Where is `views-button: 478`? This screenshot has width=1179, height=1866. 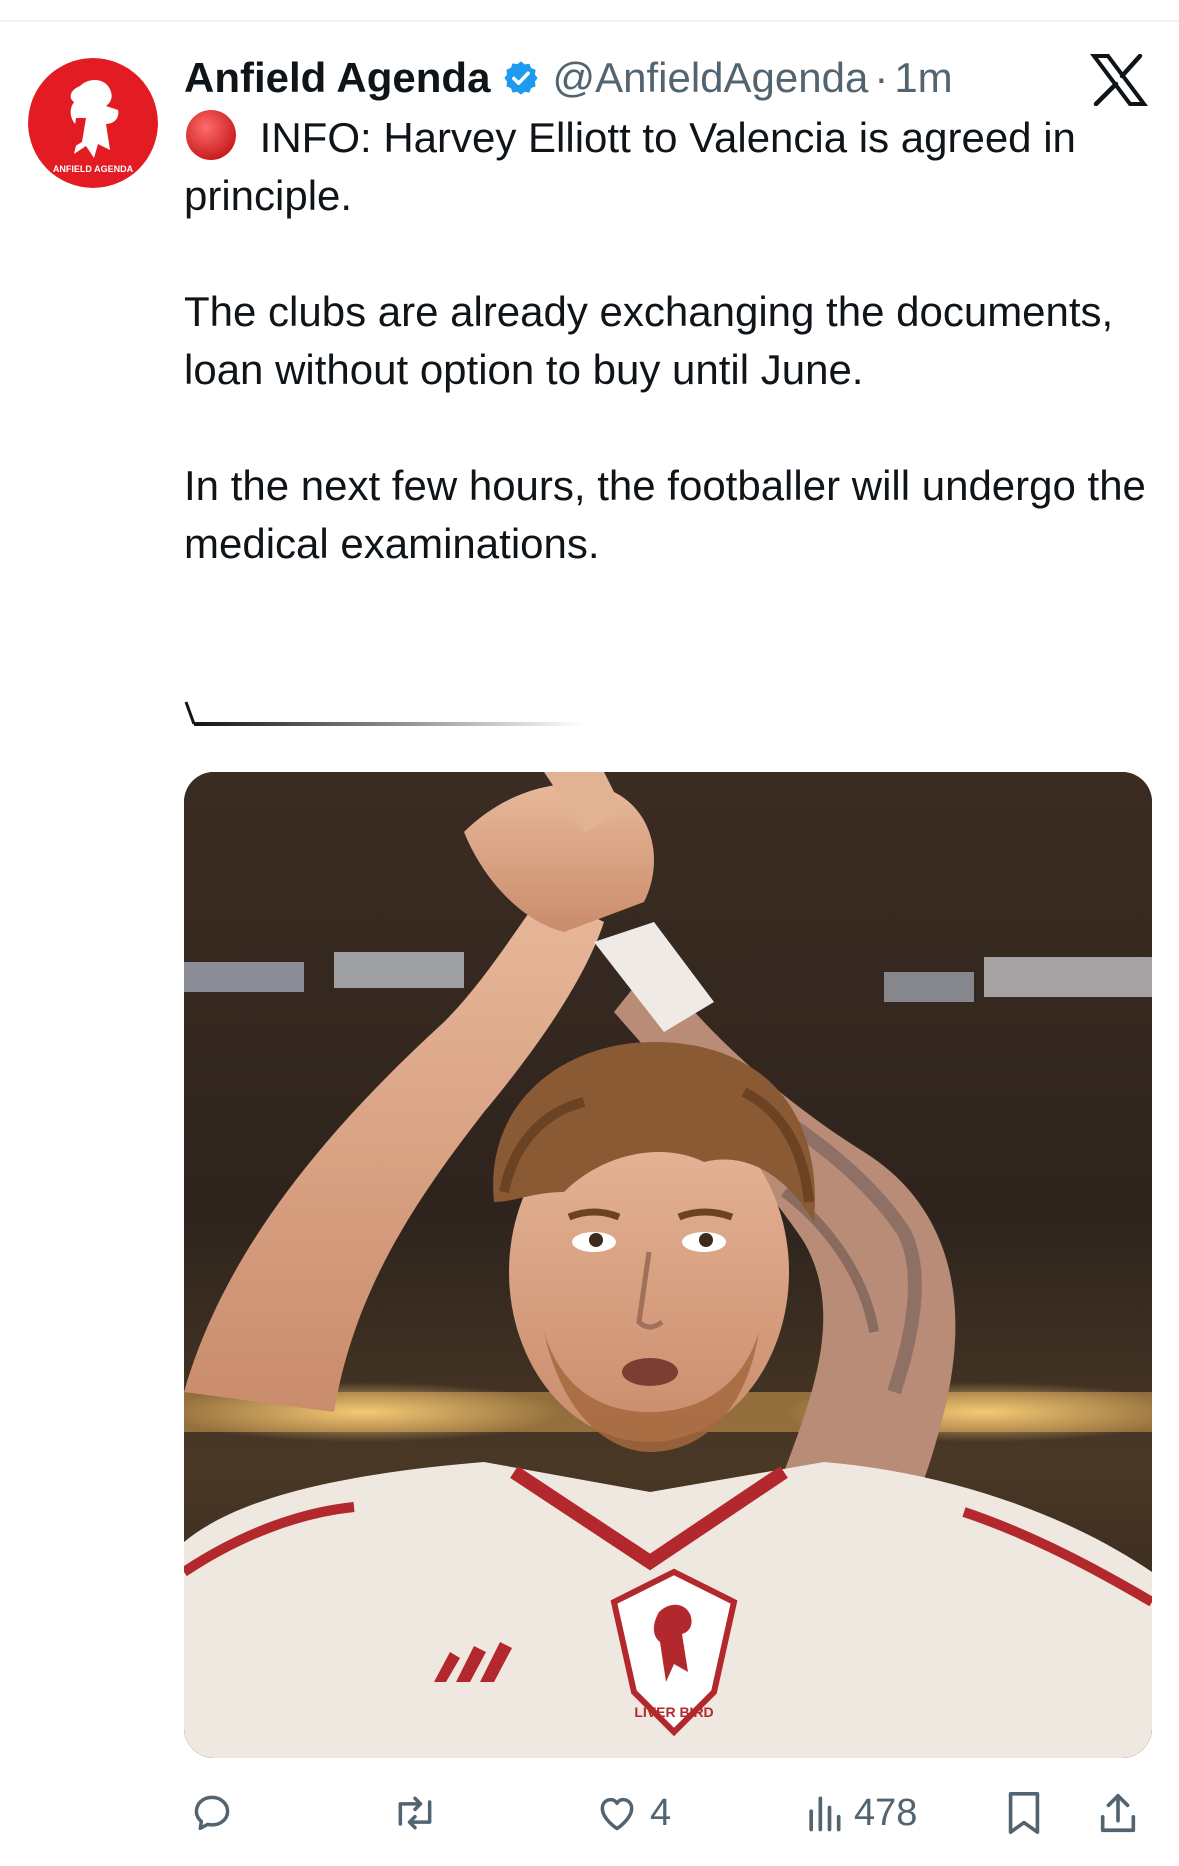
views-button: 478 is located at coordinates (860, 1813).